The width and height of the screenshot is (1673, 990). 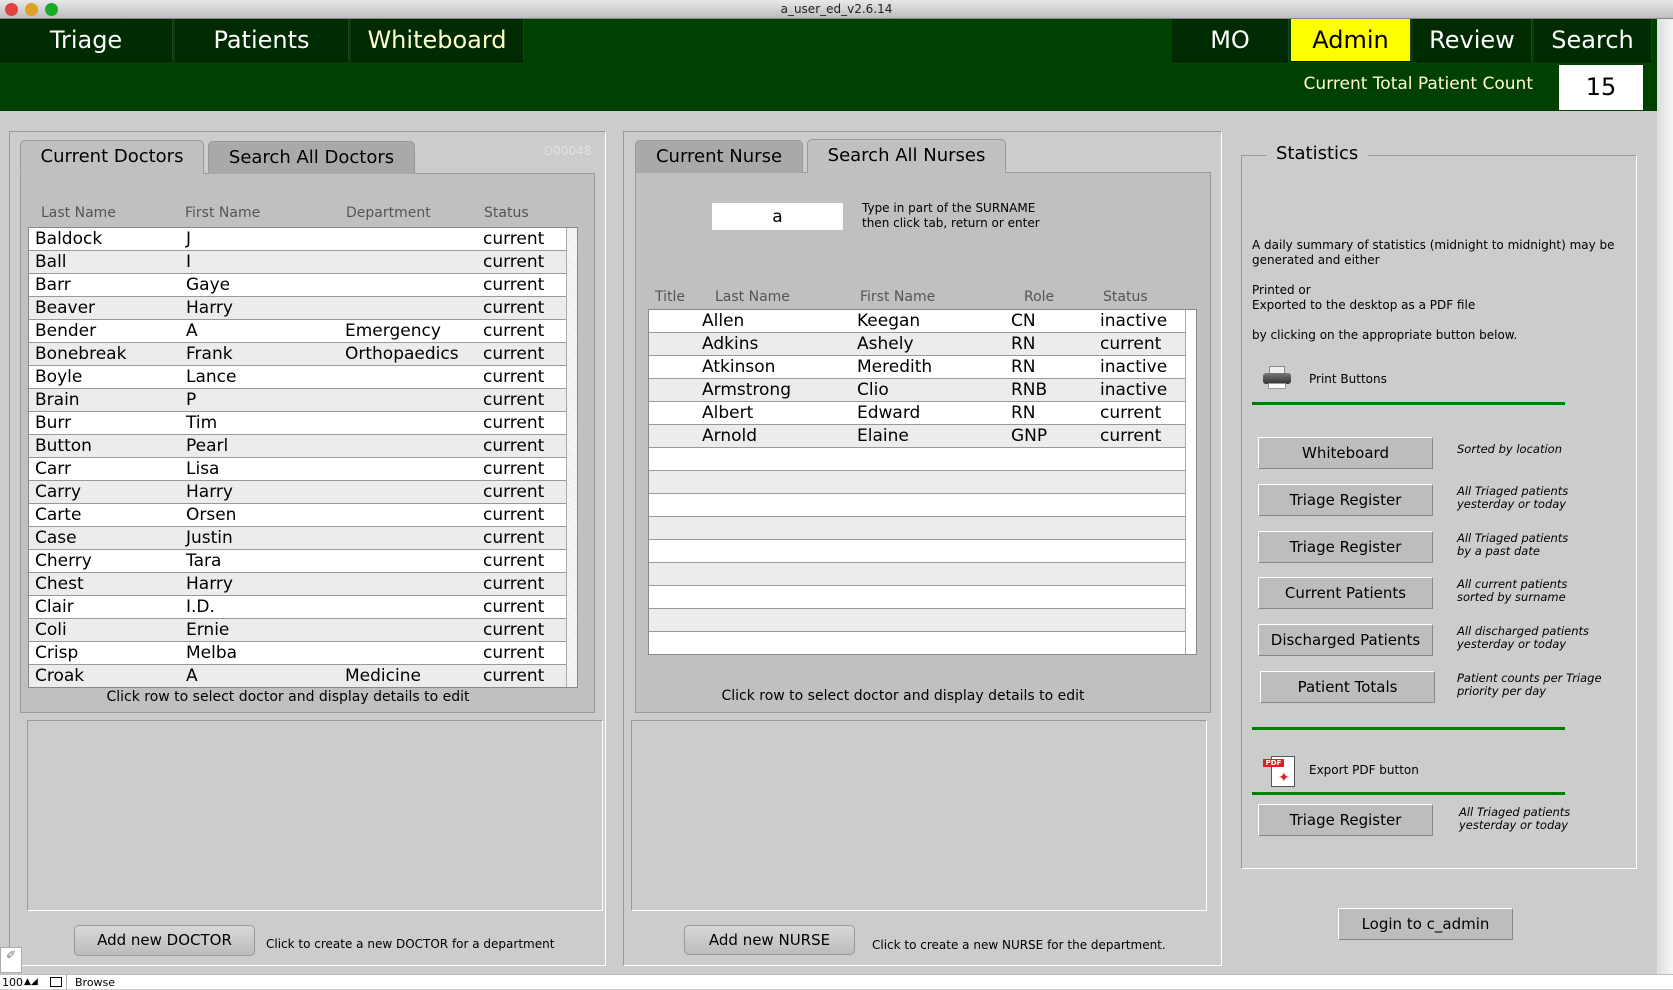 What do you see at coordinates (297, 308) in the screenshot?
I see `doctor-row: Beaver Harry current` at bounding box center [297, 308].